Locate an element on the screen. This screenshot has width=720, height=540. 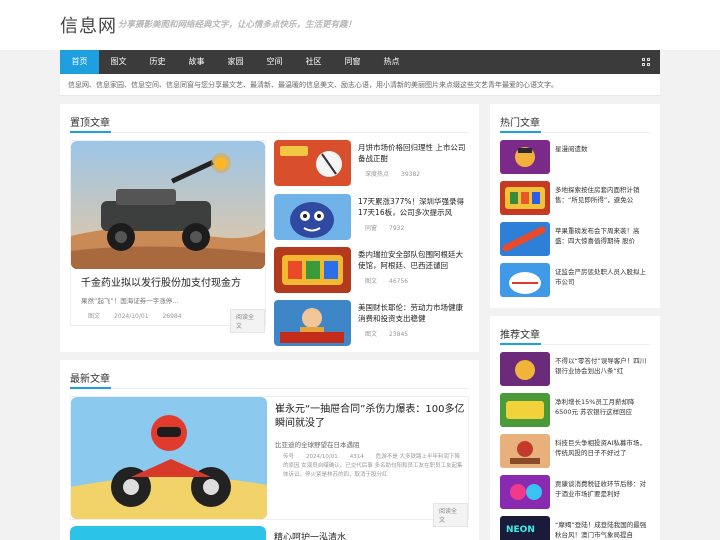
feature-title: 千金药业拟以发行股份加支付现金方 is located at coordinates (171, 281).